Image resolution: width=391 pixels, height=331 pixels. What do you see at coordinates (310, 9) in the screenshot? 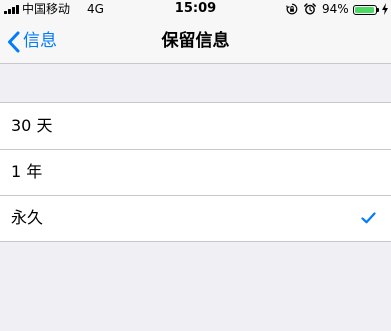
I see `alarm-icon` at bounding box center [310, 9].